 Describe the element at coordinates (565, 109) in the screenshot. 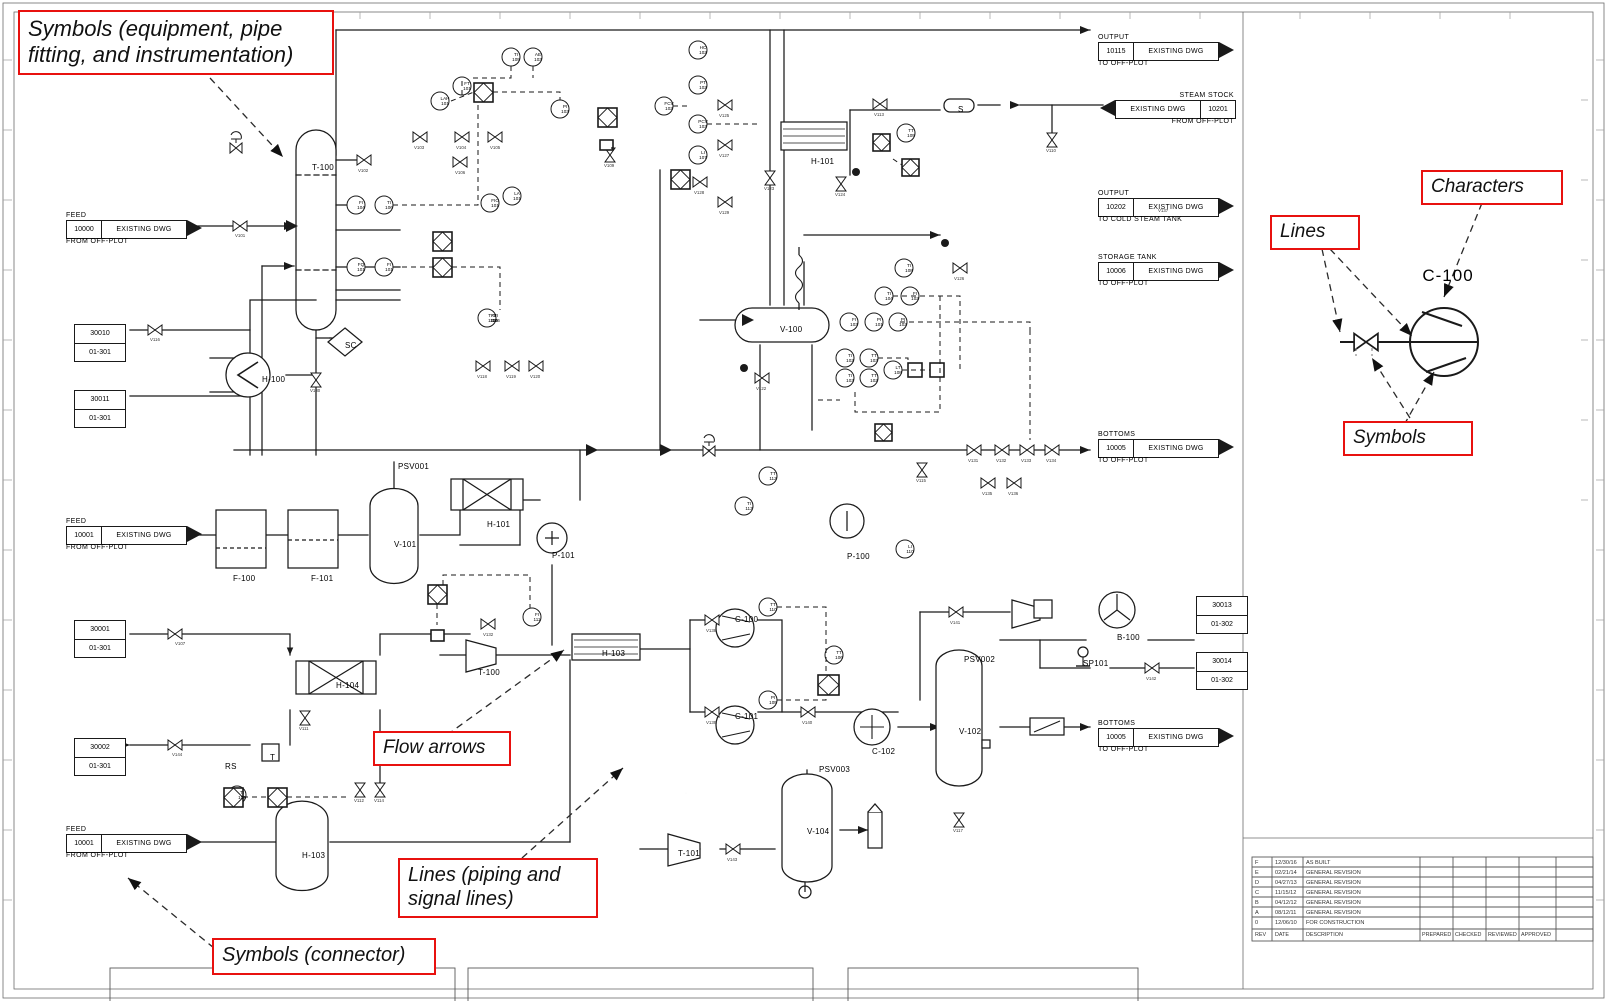

I see `instrument-bubble-tag: PI 103` at that location.